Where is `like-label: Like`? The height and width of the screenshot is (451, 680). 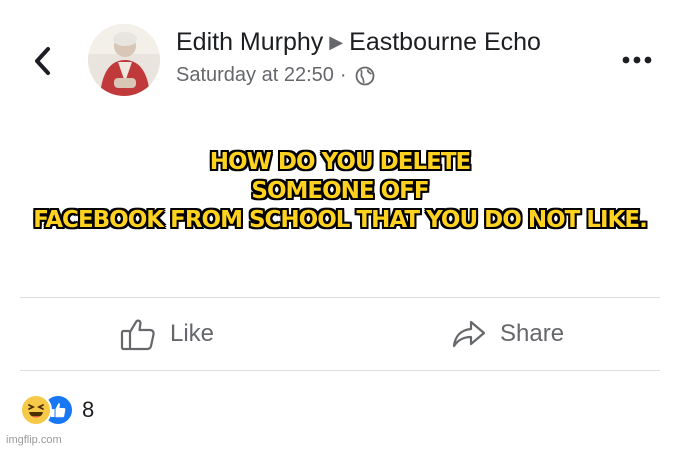 like-label: Like is located at coordinates (192, 333).